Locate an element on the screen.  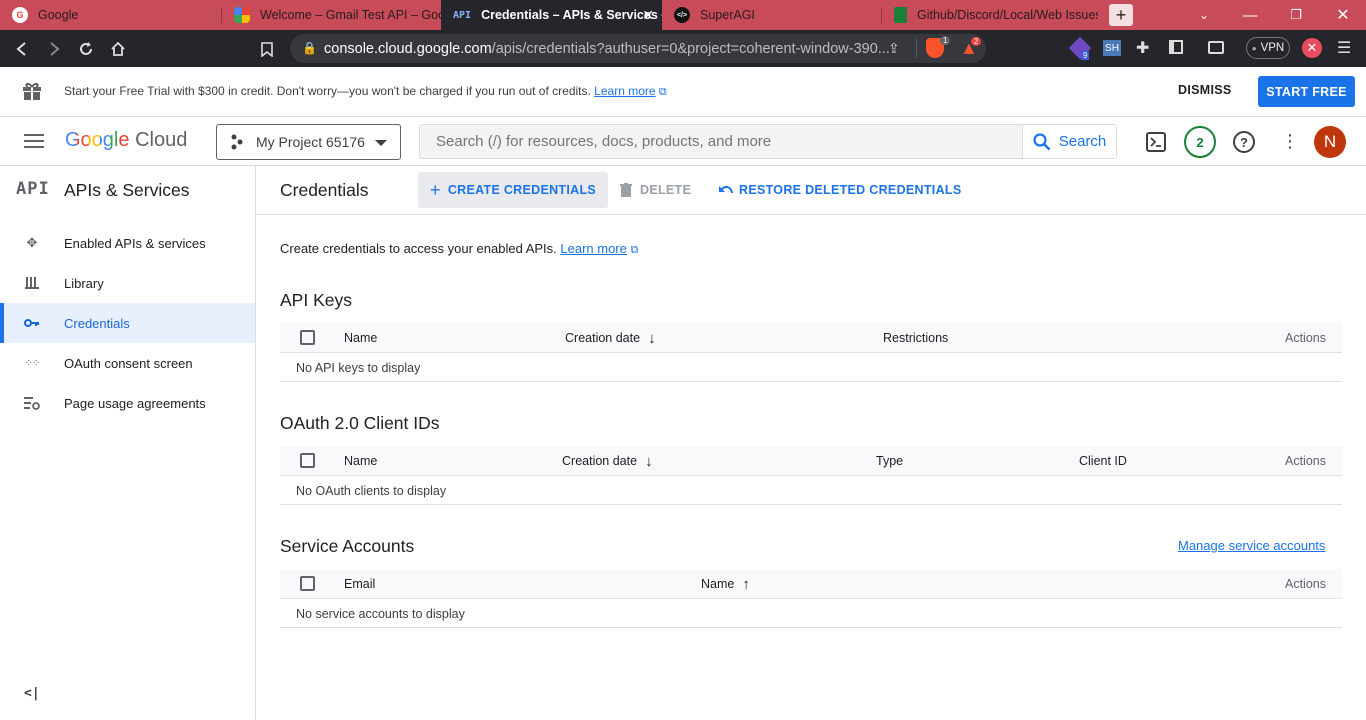
project-selector: My Project 65176 is located at coordinates (308, 142).